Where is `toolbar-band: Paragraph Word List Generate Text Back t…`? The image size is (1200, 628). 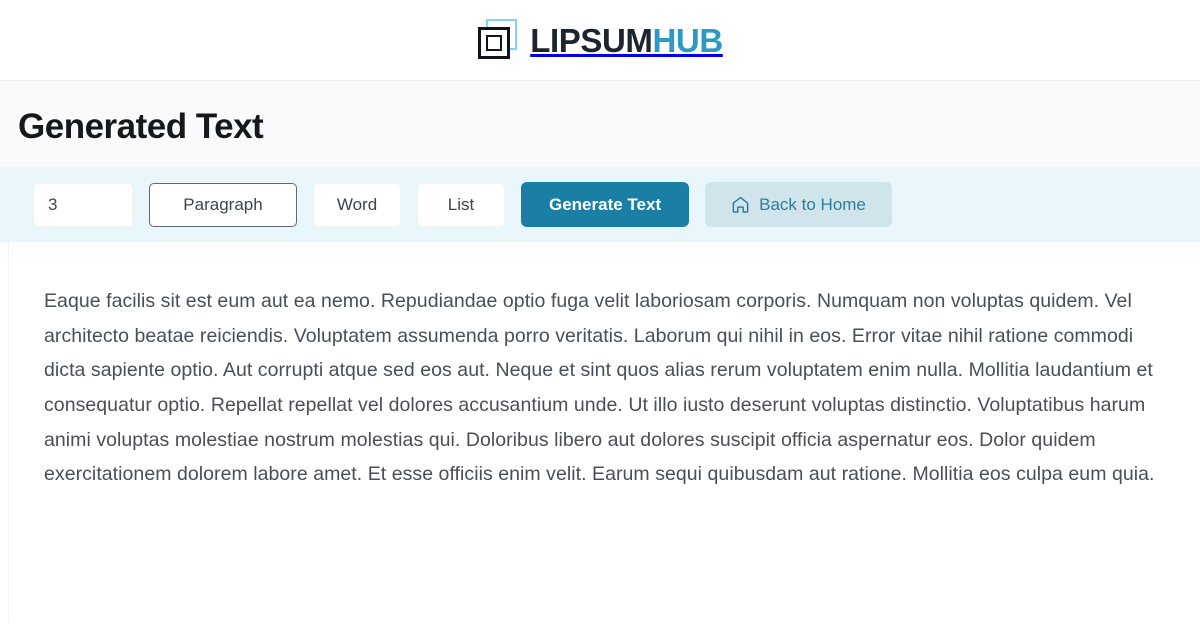
toolbar-band: Paragraph Word List Generate Text Back t… is located at coordinates (600, 205).